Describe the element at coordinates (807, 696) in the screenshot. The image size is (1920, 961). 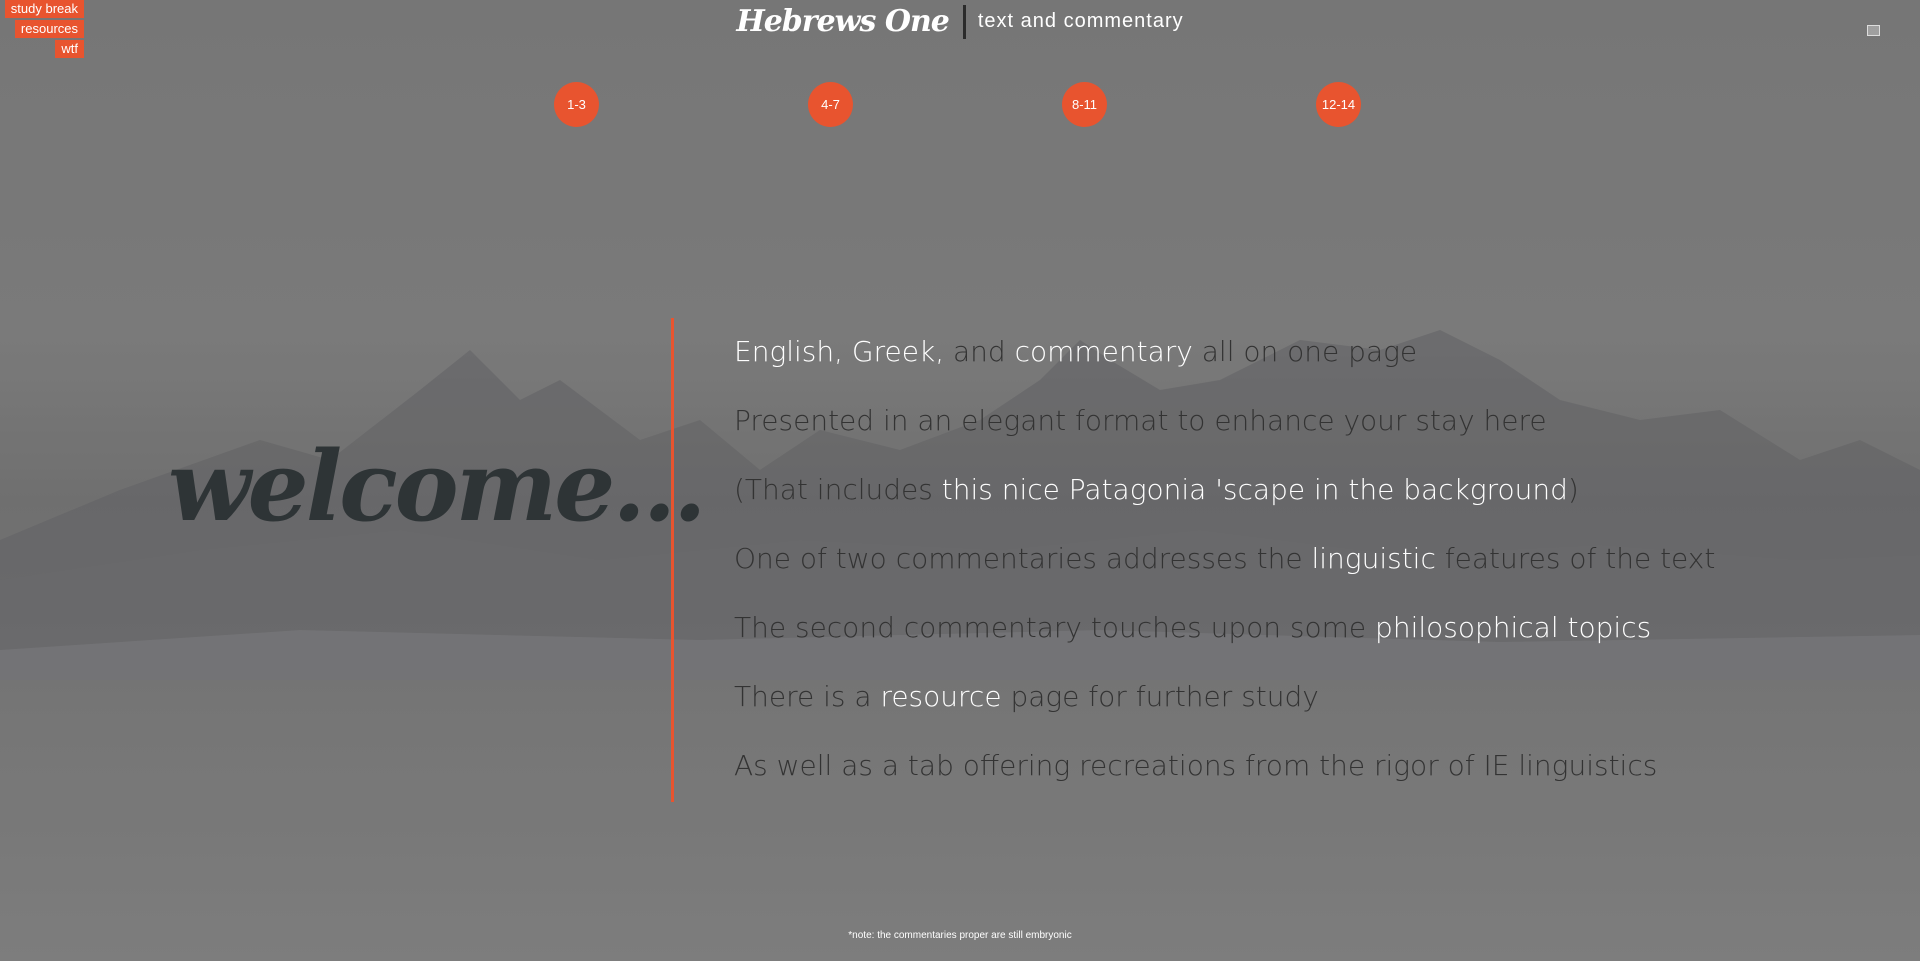
I see `feature-text: There is a` at that location.